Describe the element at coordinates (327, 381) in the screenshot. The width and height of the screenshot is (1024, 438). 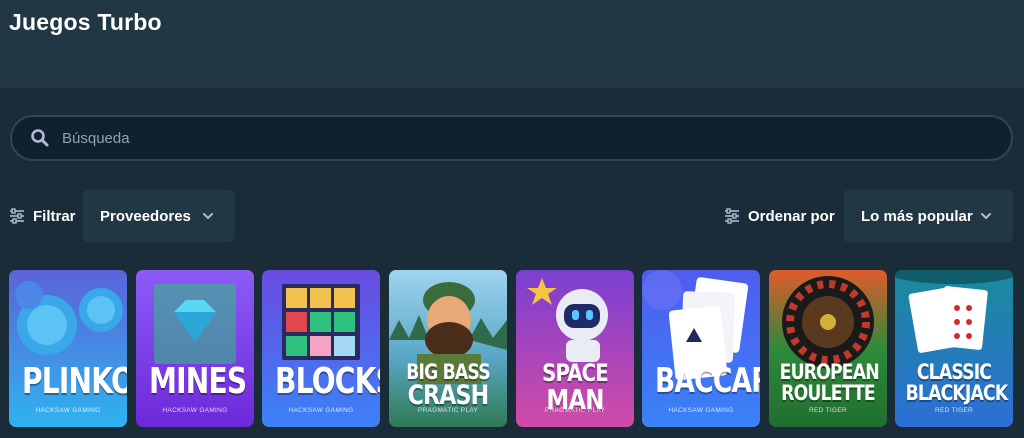
I see `game-title: BLOCKS` at that location.